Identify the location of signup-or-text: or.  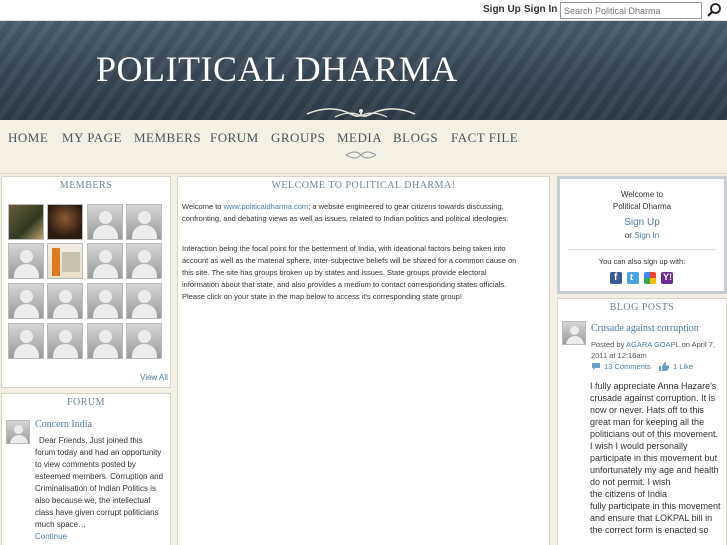
(628, 235).